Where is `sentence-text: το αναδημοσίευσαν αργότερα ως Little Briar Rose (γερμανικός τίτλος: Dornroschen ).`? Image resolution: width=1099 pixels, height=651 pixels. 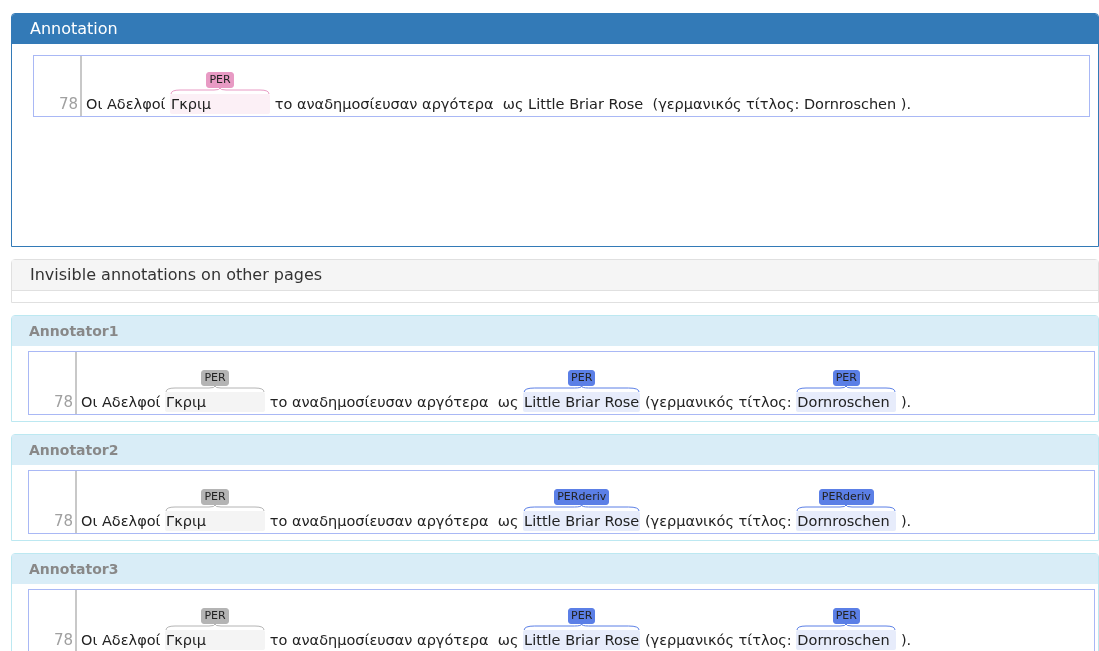
sentence-text: το αναδημοσίευσαν αργότερα ως Little Briar Rose (γερμανικός τίτλος: Dornroschen ). is located at coordinates (592, 104).